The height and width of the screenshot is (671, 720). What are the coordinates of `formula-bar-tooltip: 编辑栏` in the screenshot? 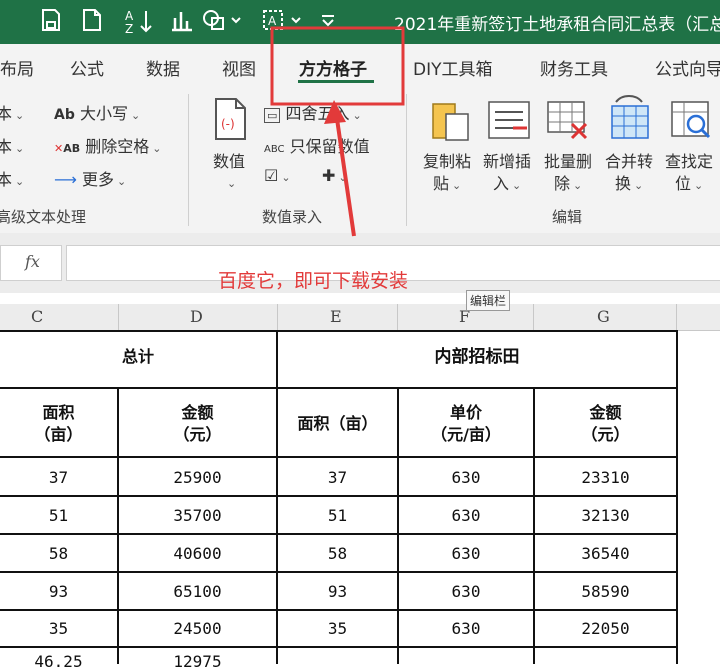 It's located at (488, 300).